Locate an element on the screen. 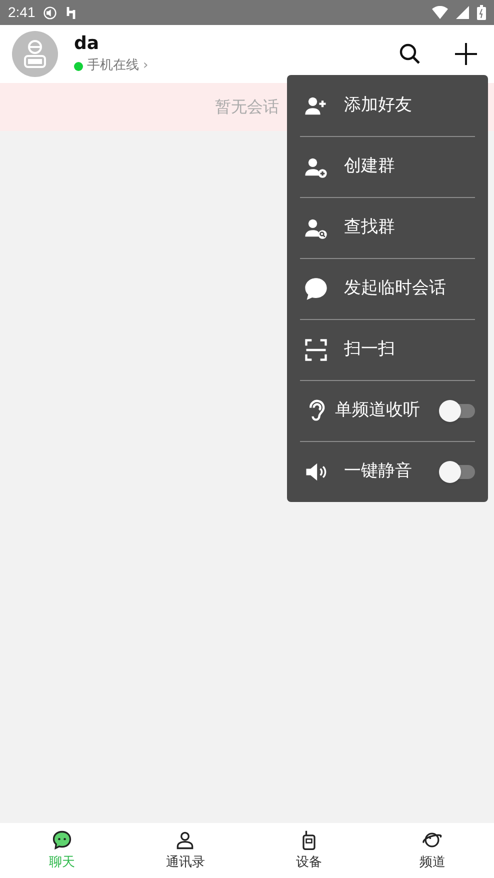 Image resolution: width=494 pixels, height=878 pixels. chevron-text: › is located at coordinates (145, 66).